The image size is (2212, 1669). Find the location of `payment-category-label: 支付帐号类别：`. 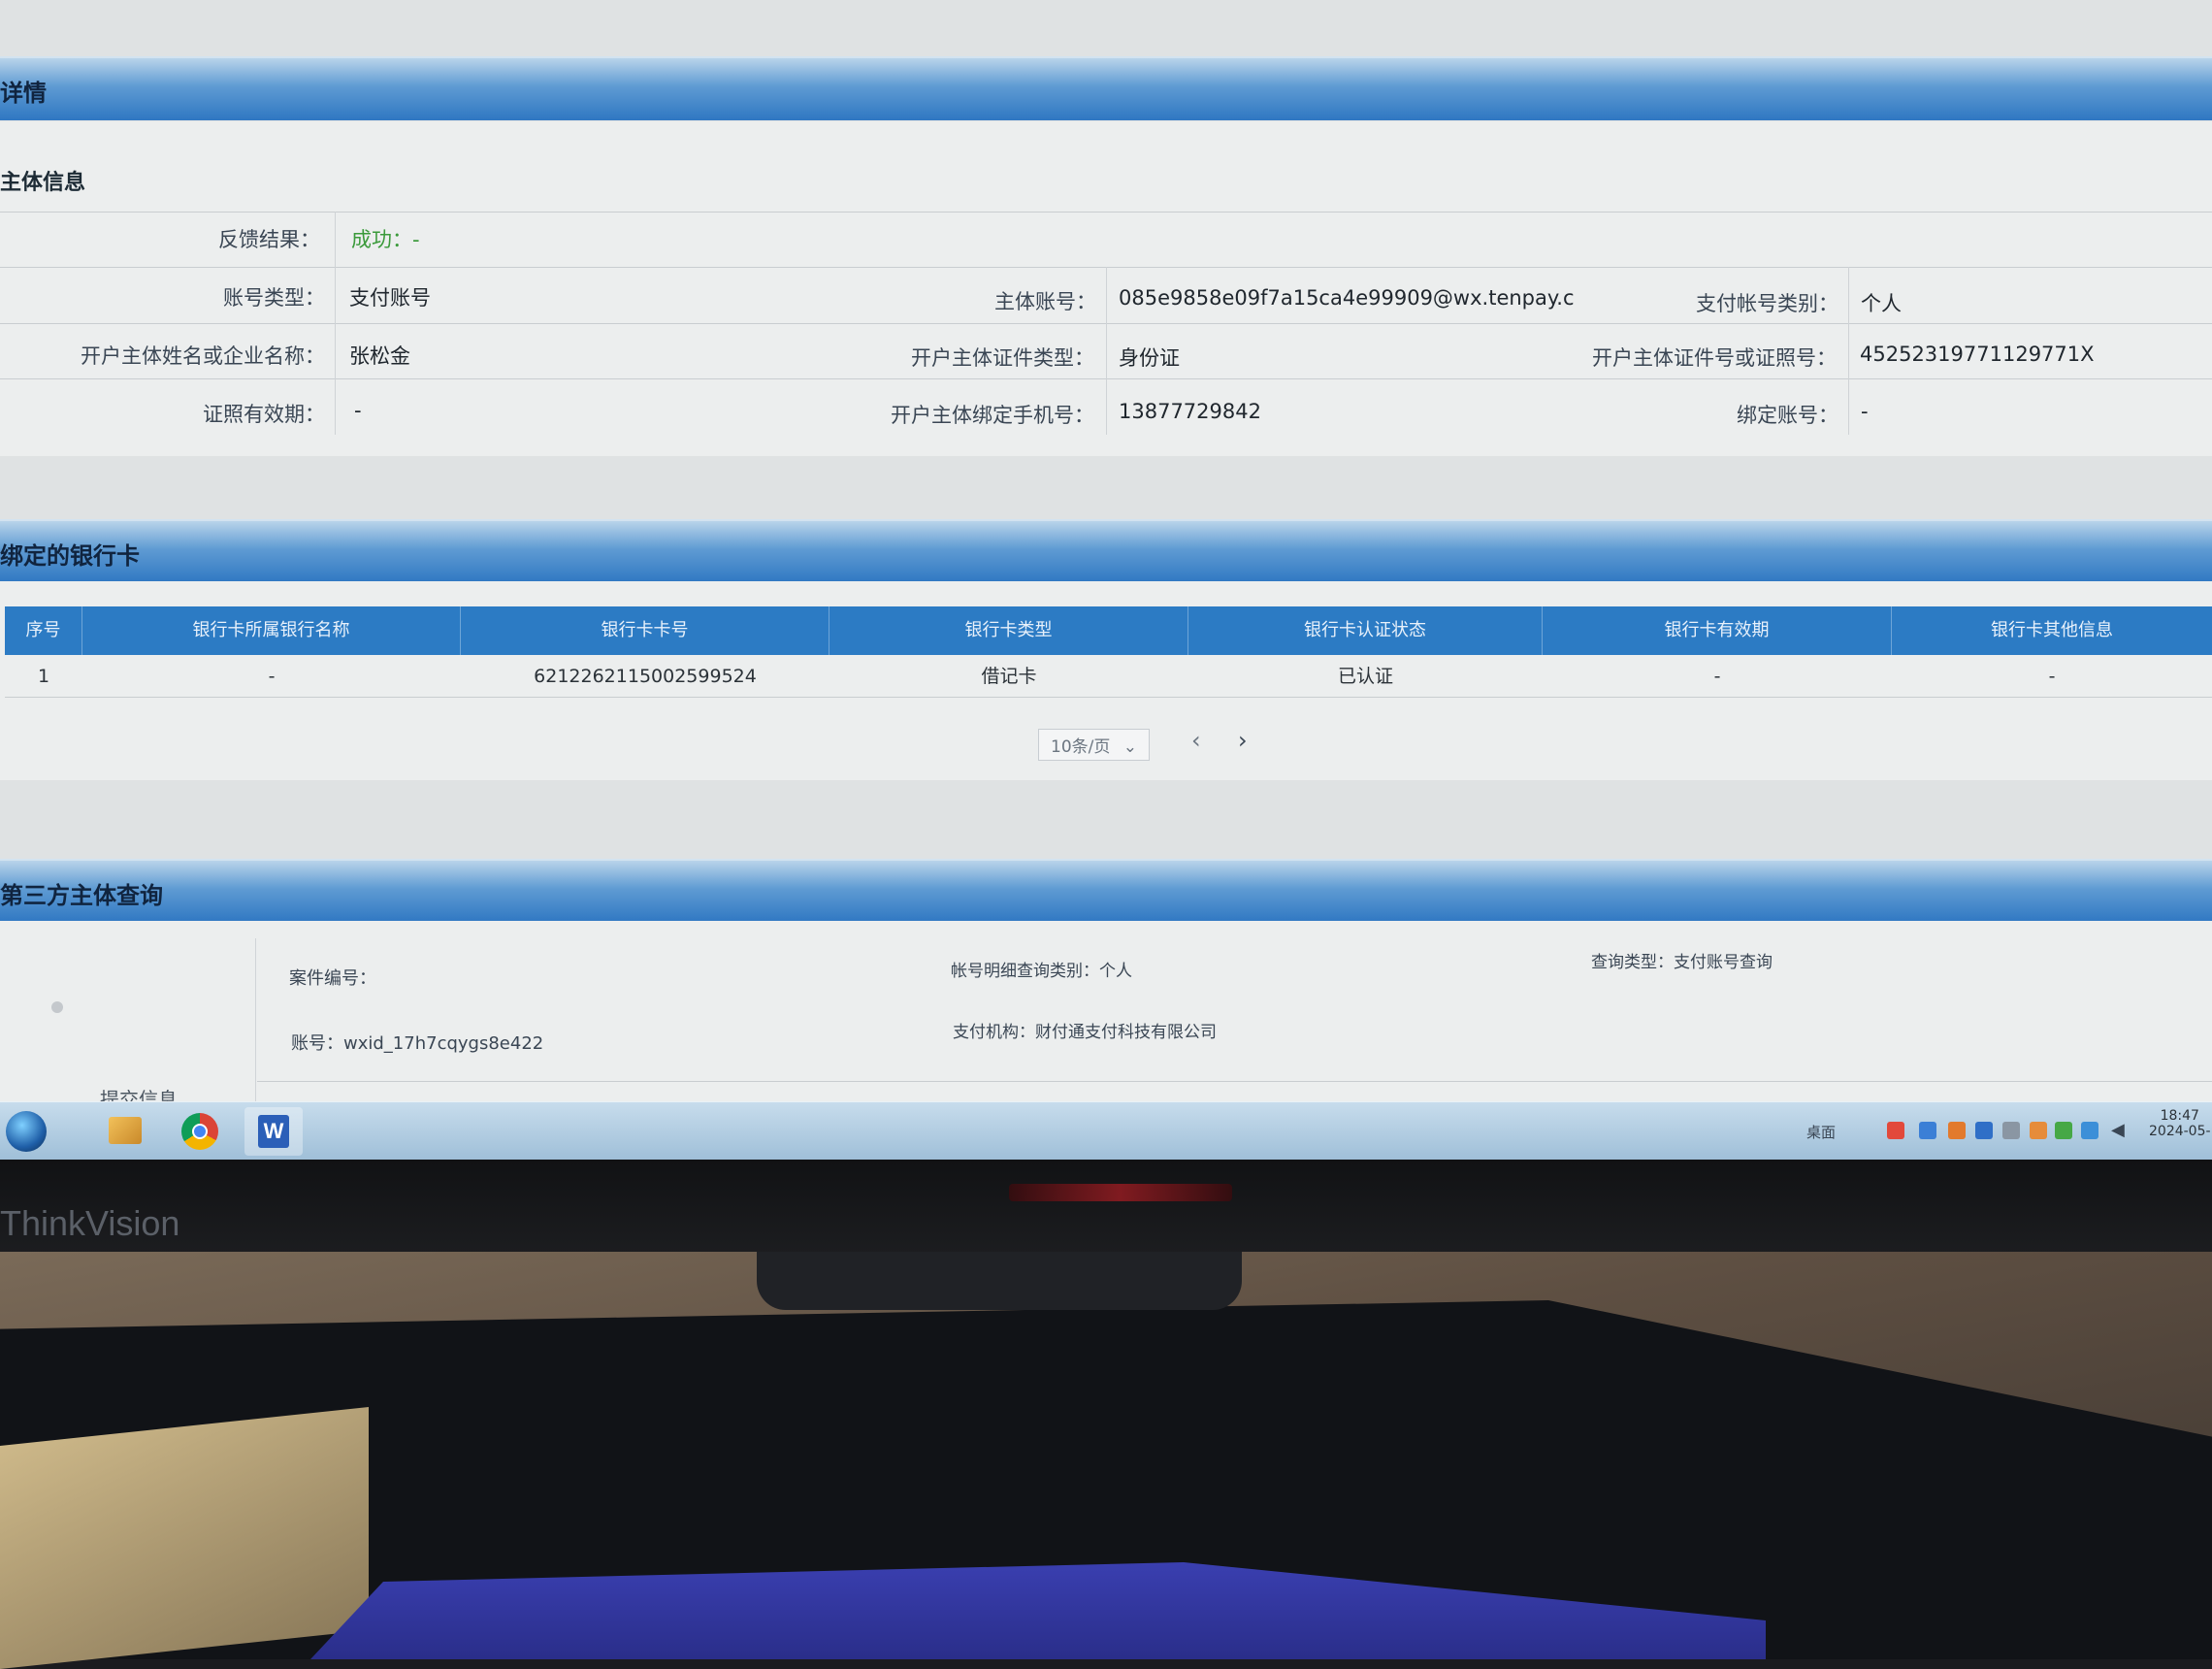

payment-category-label: 支付帐号类别： is located at coordinates (1767, 303).